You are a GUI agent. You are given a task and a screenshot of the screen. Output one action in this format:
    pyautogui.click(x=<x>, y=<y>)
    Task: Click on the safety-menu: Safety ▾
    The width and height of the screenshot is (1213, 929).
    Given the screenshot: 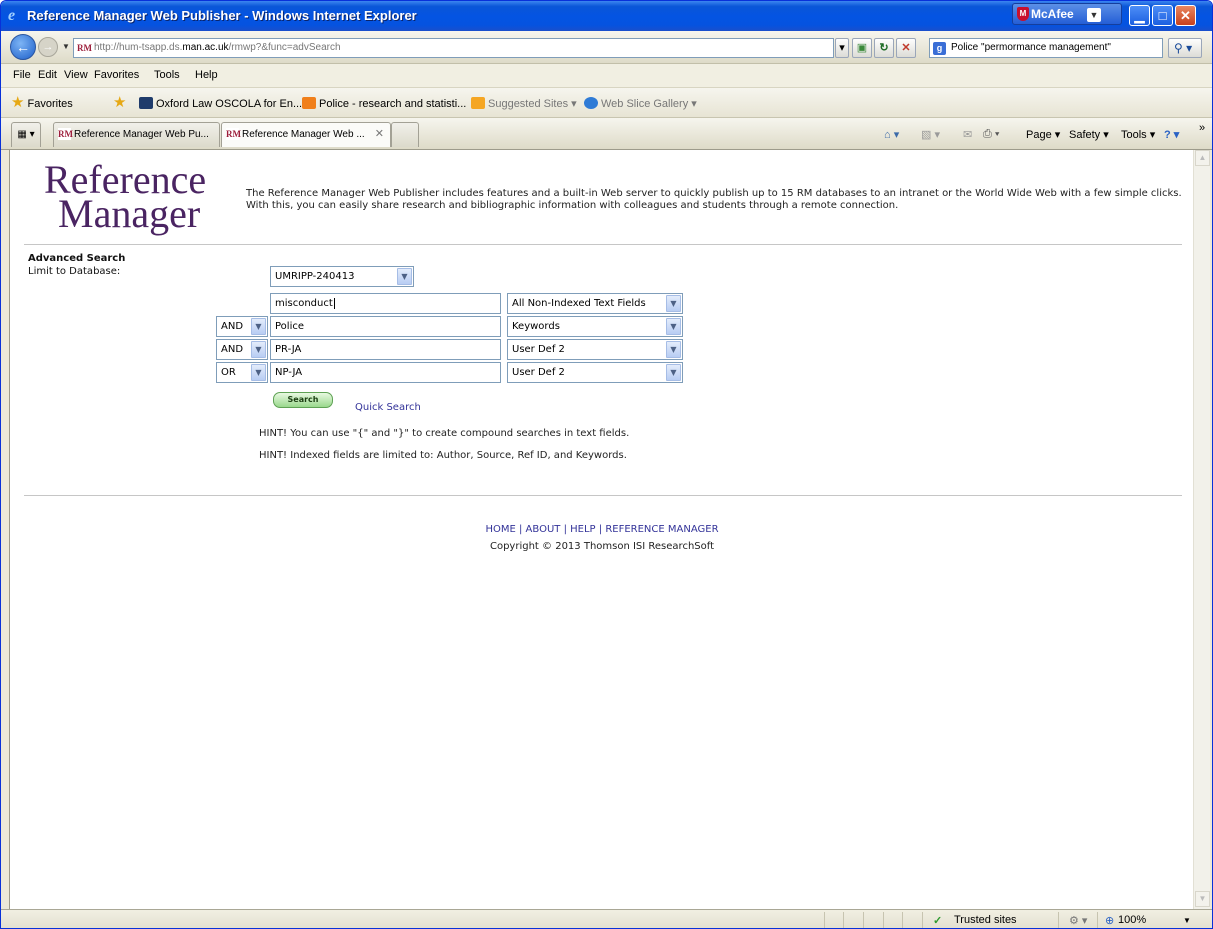 What is the action you would take?
    pyautogui.click(x=1089, y=134)
    